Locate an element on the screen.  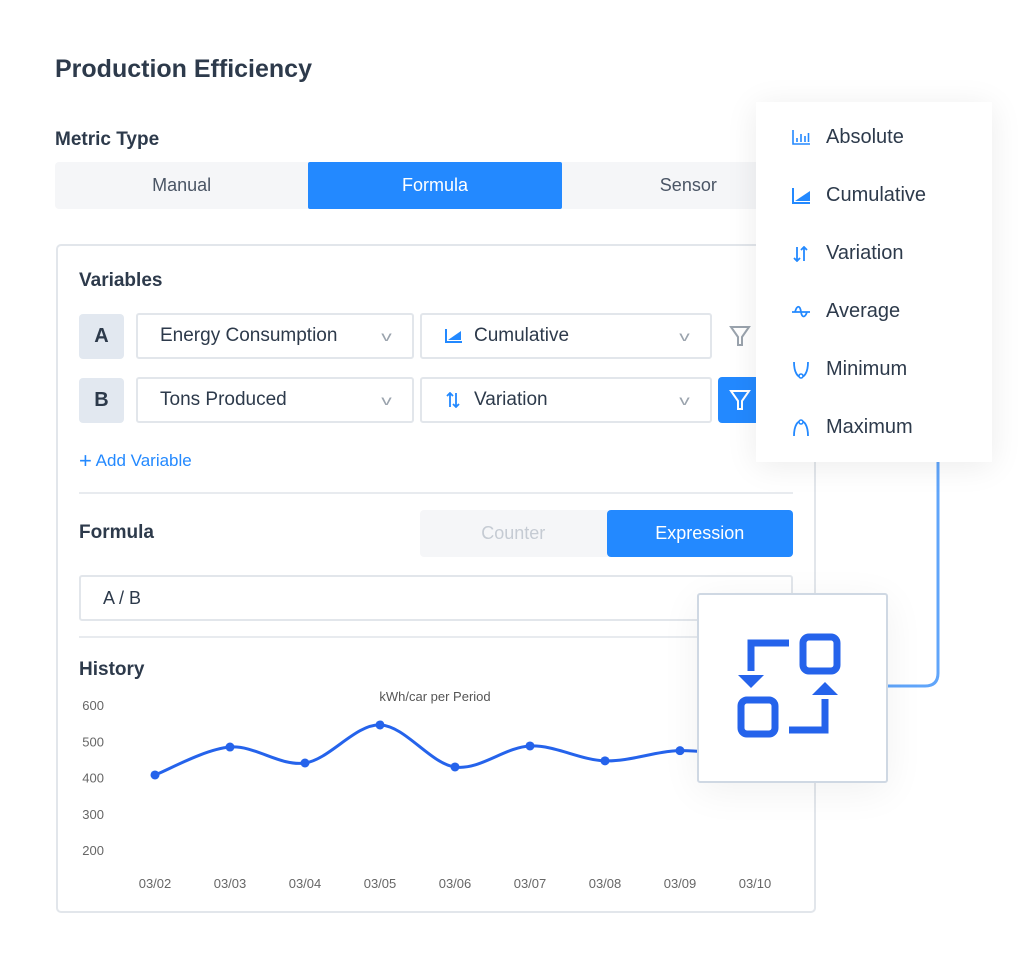
menu-item-maximum: Maximum is located at coordinates (852, 427).